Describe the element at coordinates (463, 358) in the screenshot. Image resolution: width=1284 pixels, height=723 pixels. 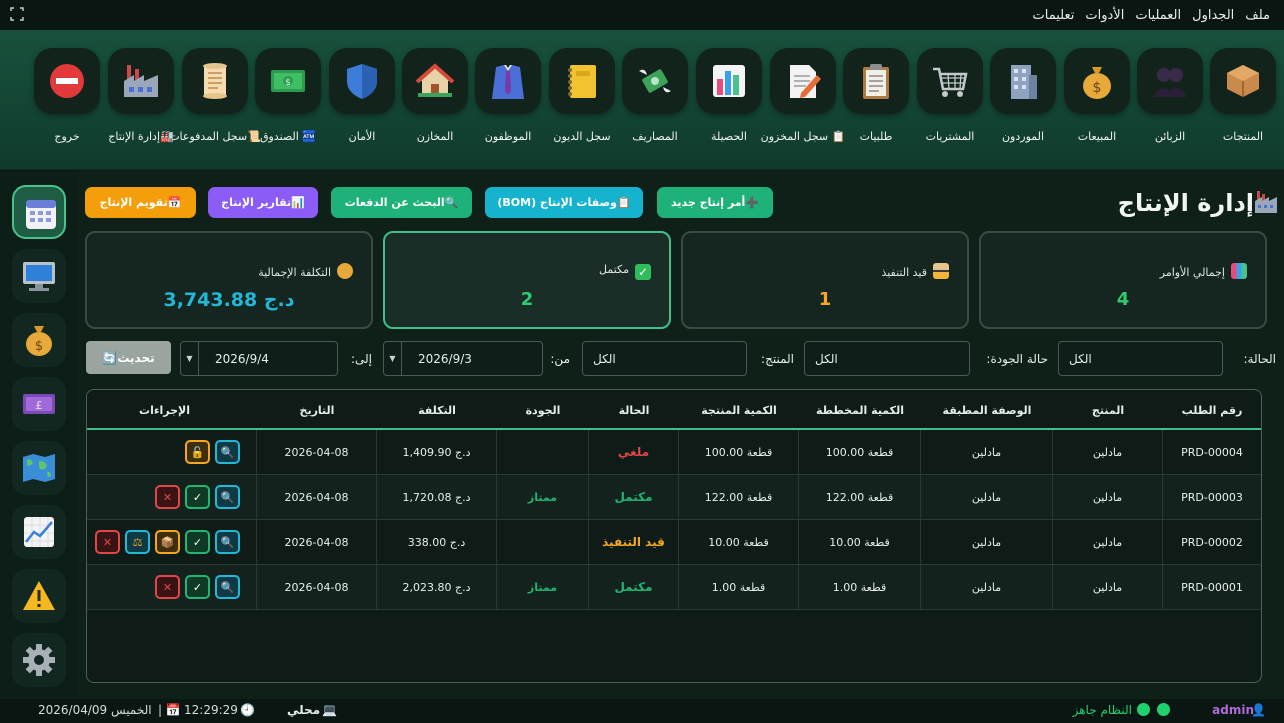
I see `from-date-input: ▼ 2026/9/3` at that location.